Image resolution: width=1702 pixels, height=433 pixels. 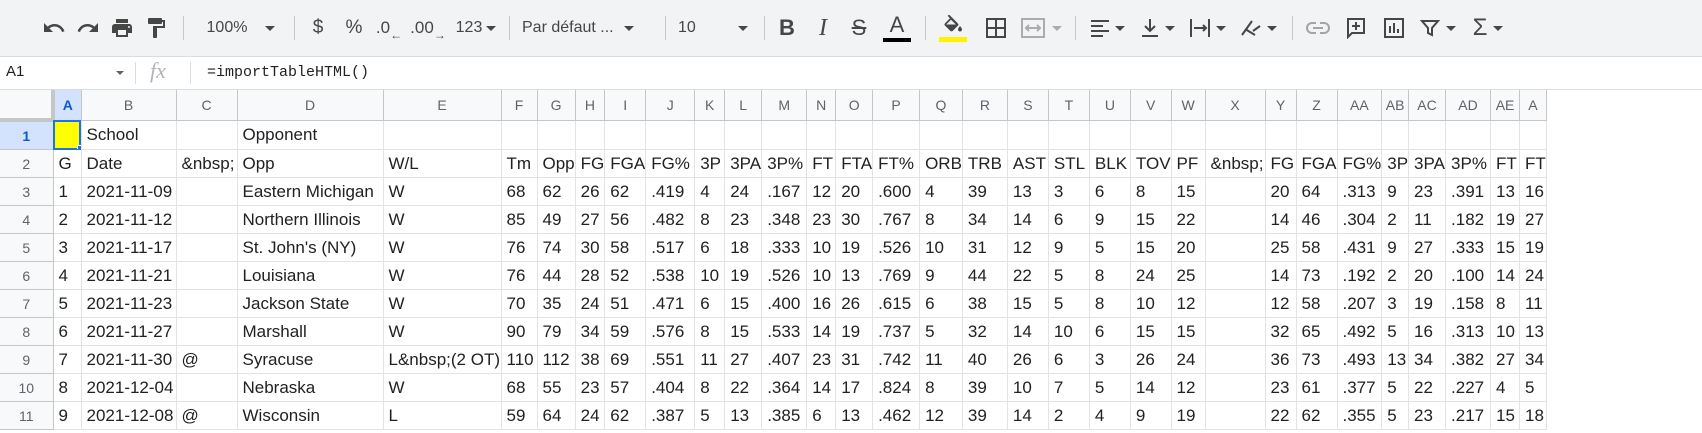 I want to click on percent-format-button: %, so click(x=354, y=28).